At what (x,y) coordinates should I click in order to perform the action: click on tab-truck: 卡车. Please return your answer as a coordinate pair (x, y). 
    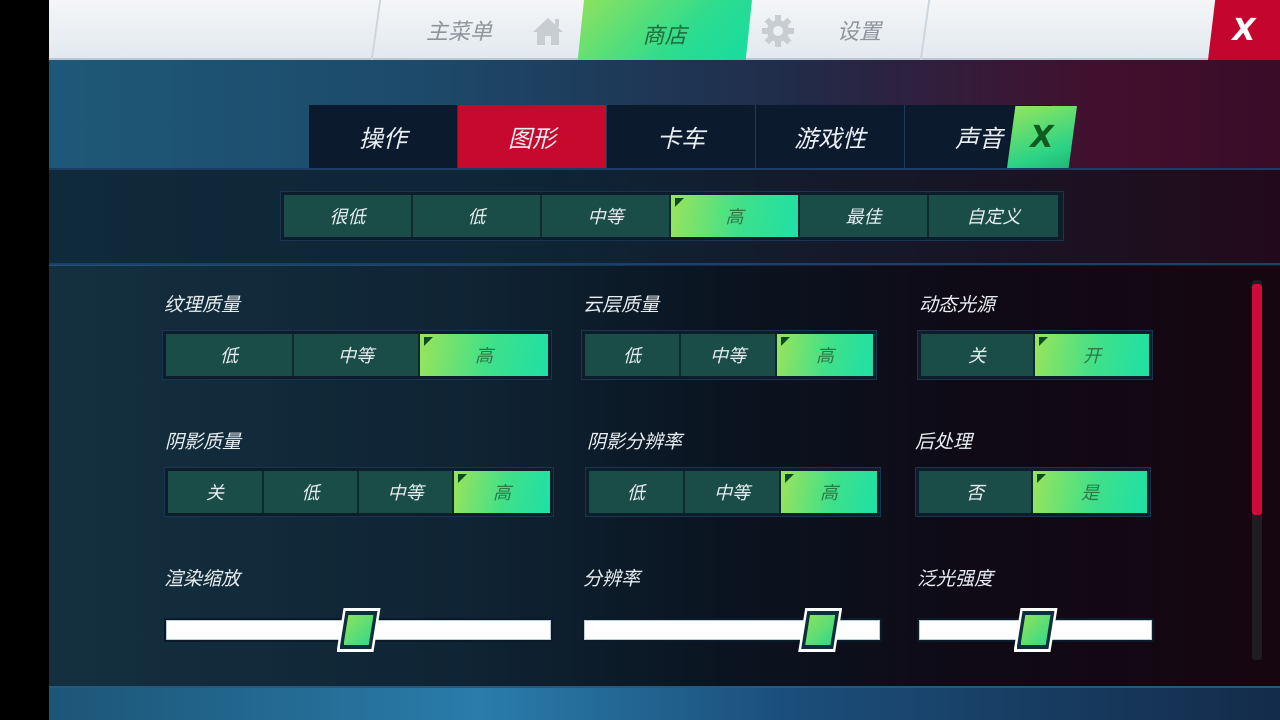
    Looking at the image, I should click on (681, 136).